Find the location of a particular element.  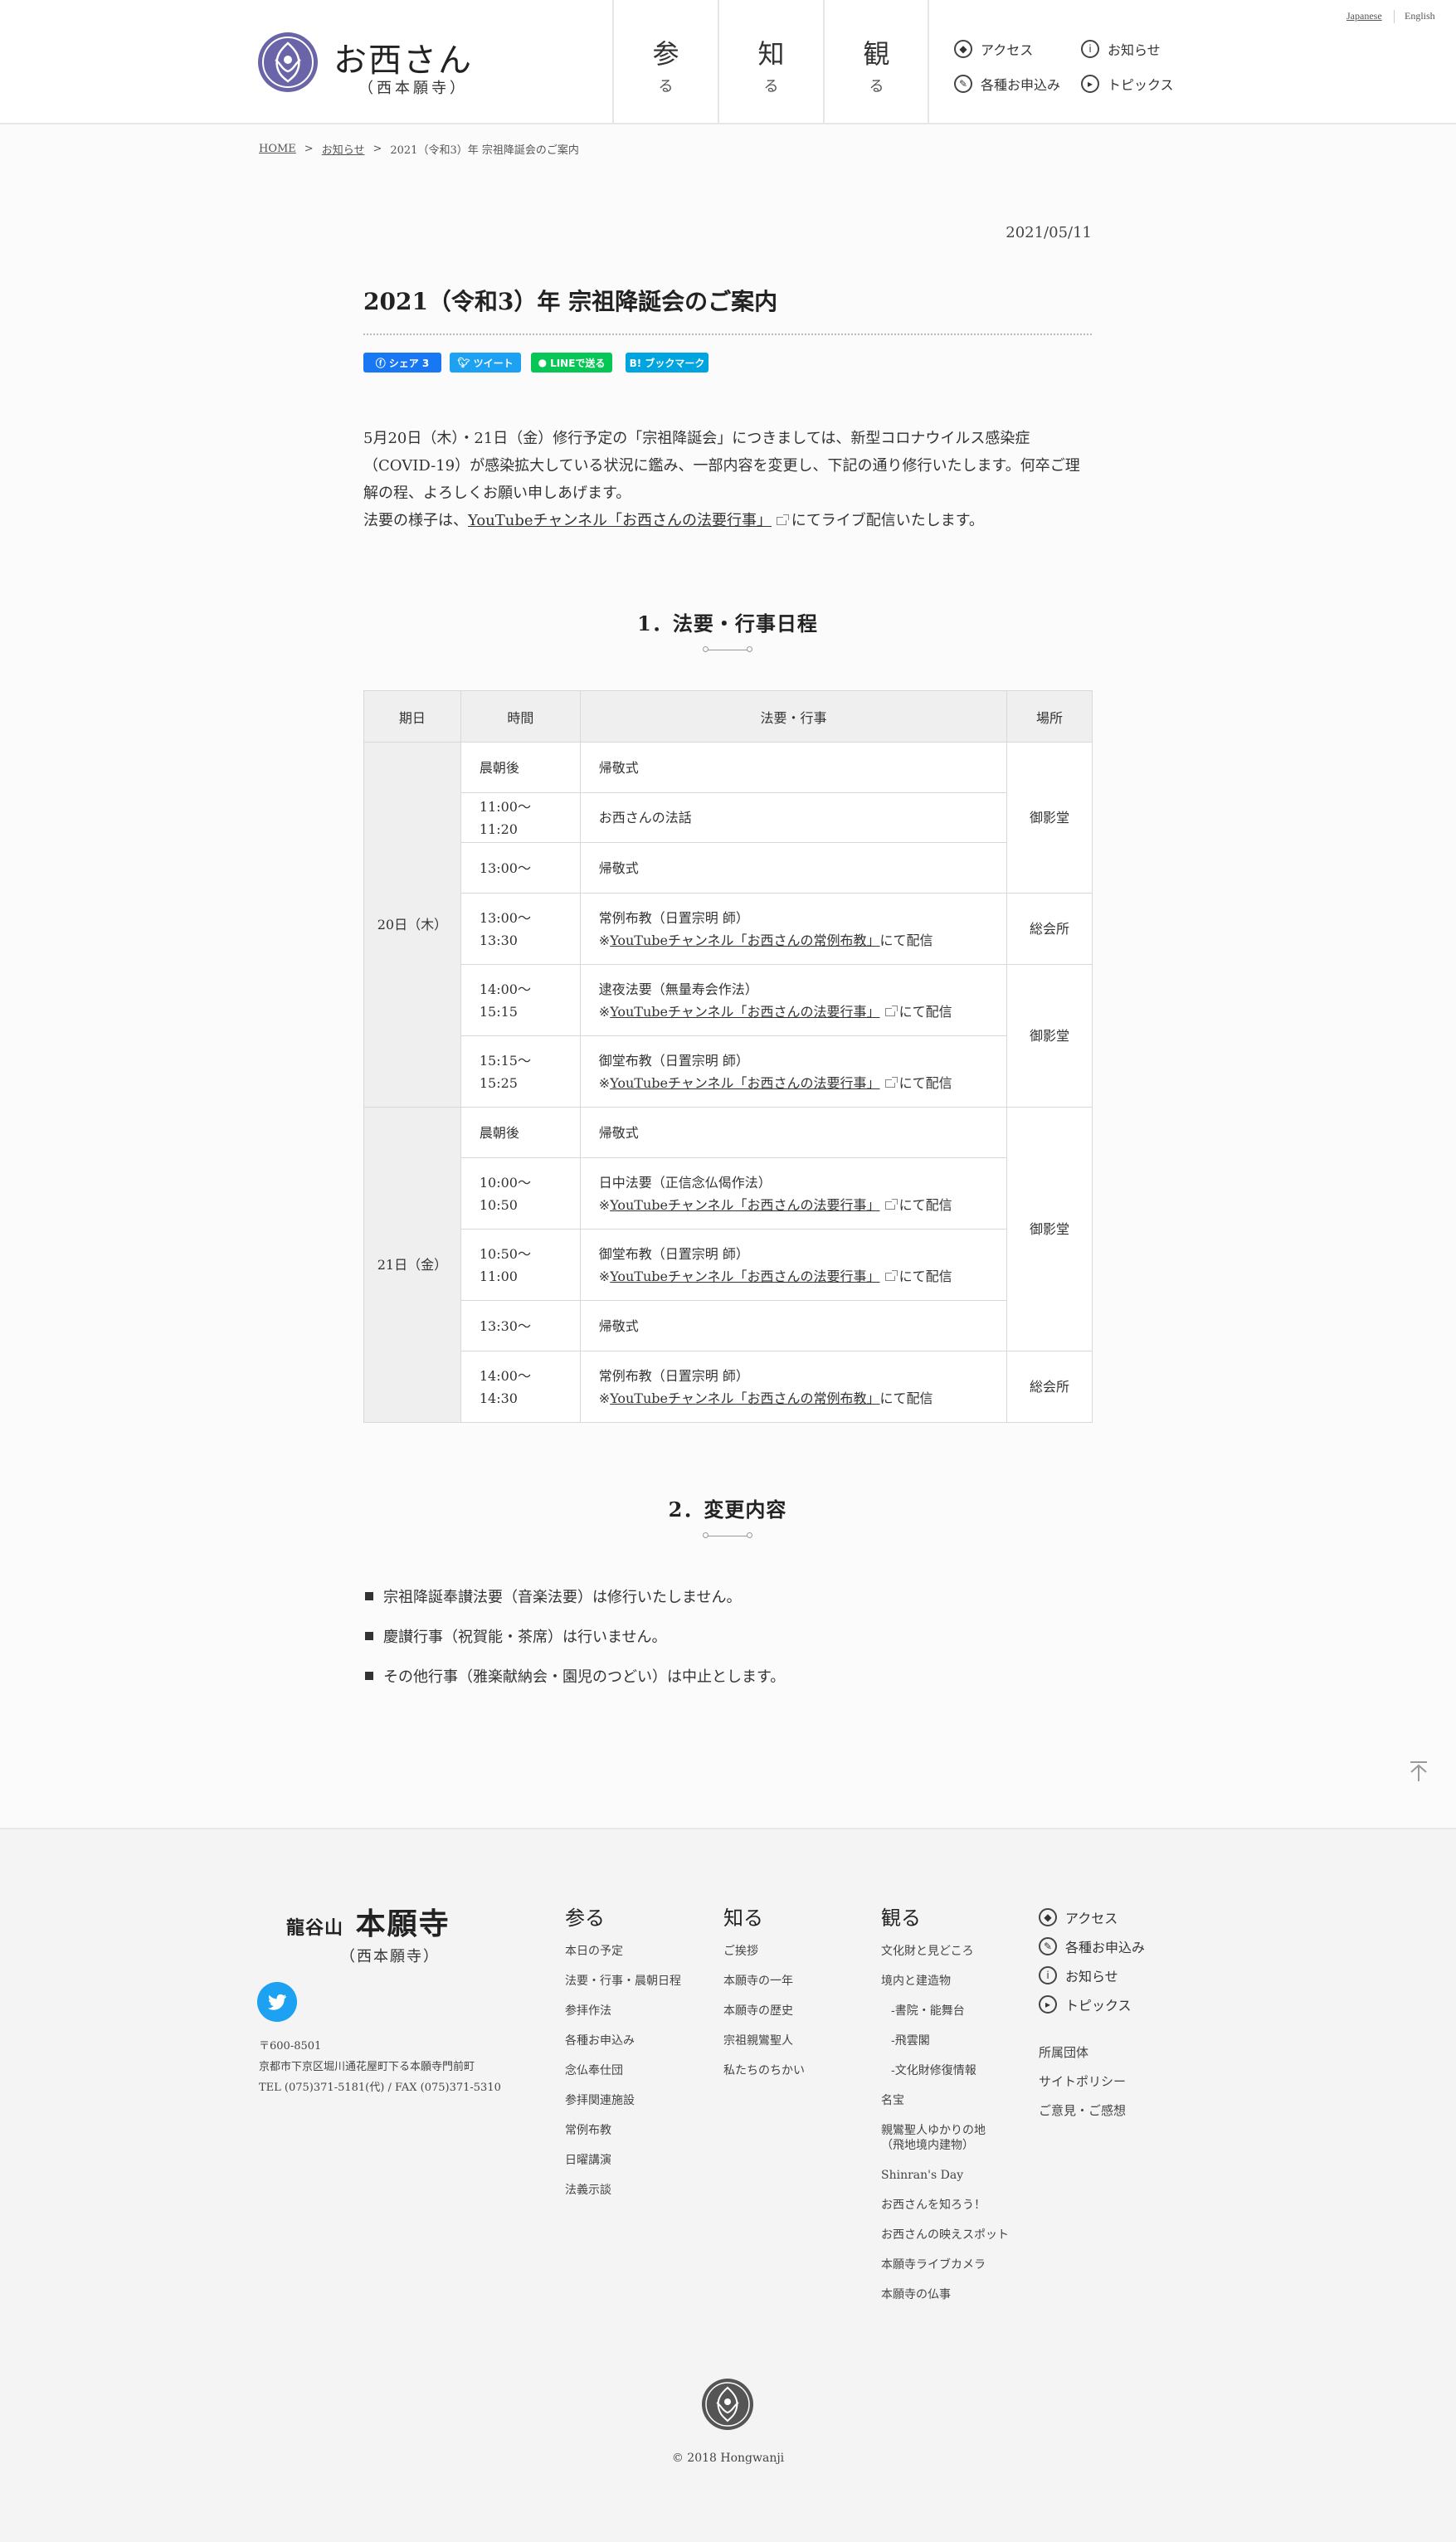

list-item: その他行事（雅楽献納会・園児のつどい）は中止とします。 is located at coordinates (575, 1676).